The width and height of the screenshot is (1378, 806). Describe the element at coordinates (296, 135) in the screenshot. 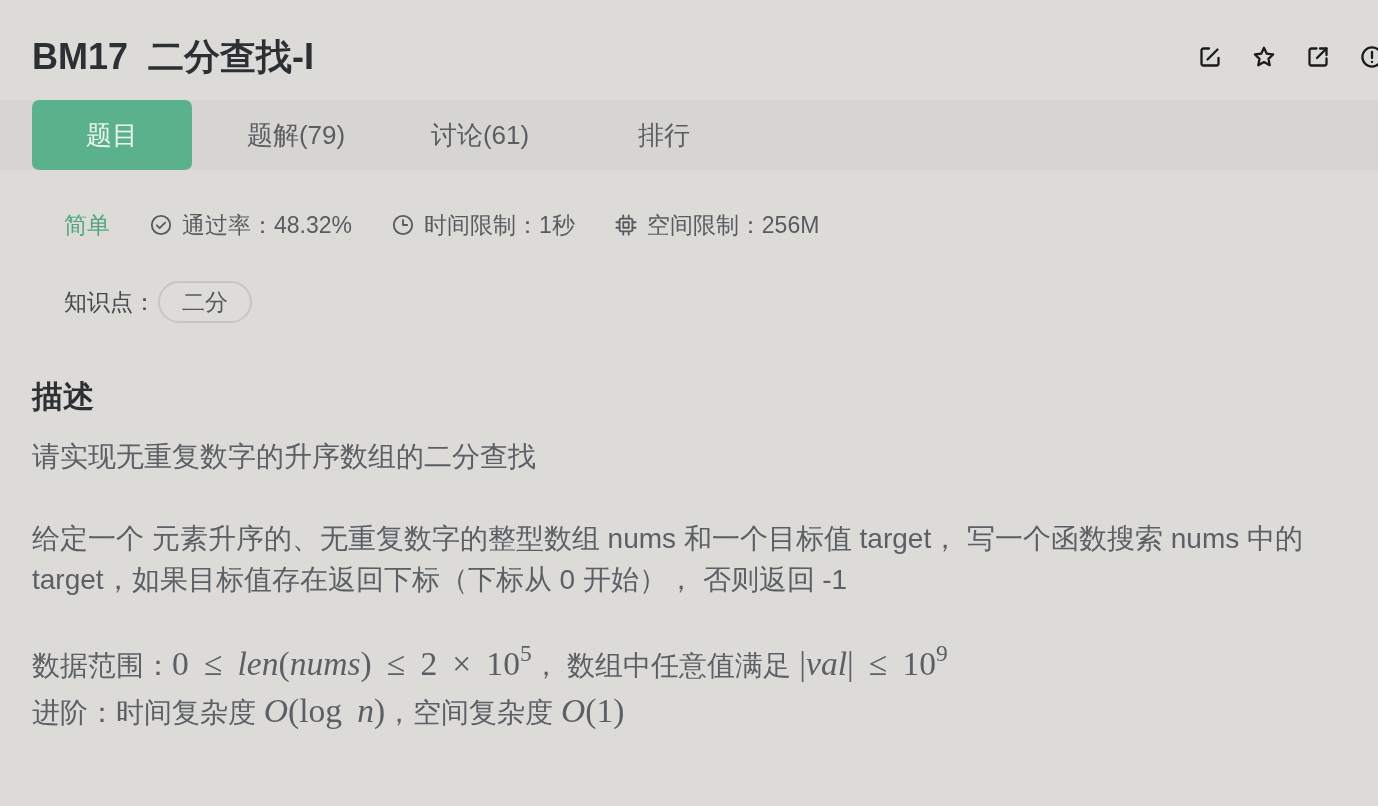

I see `tab: 题解(79)` at that location.